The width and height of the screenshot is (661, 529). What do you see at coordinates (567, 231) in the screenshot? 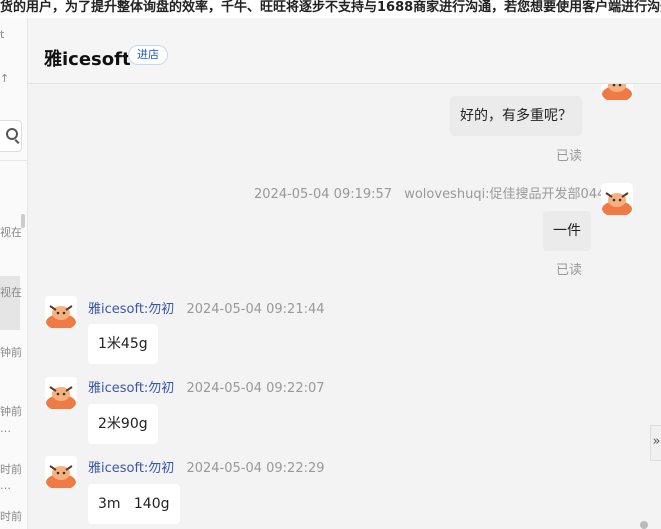
I see `message-bubble: 一件` at bounding box center [567, 231].